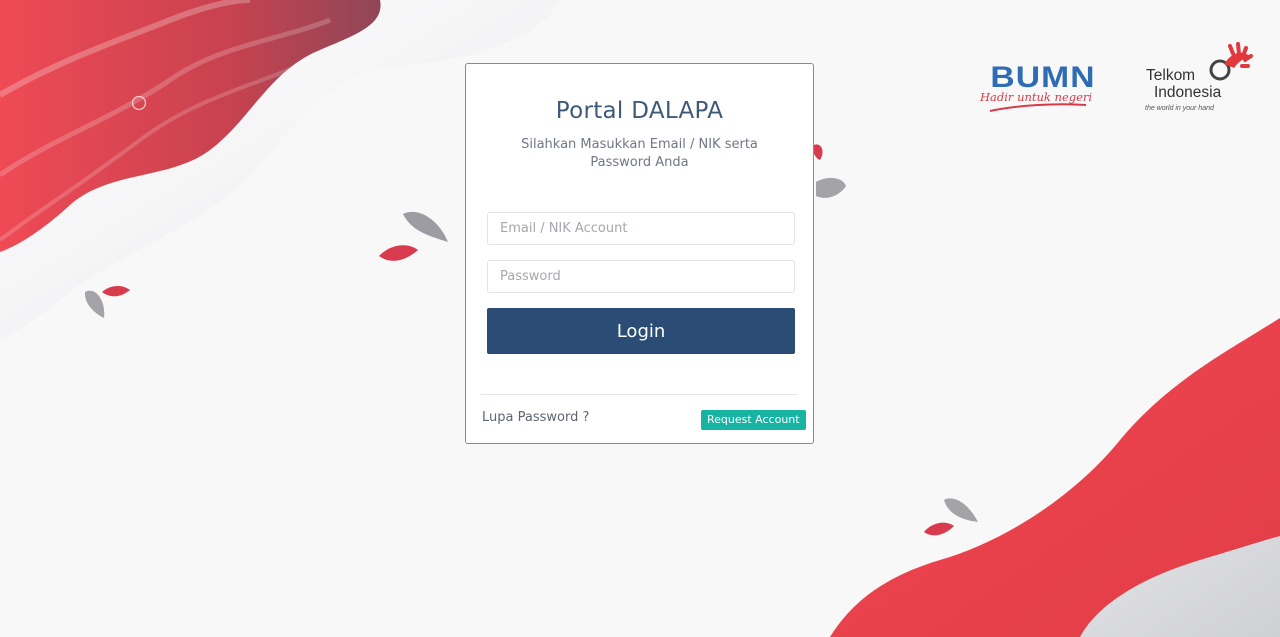  I want to click on telkom-logo-tagline: the world in your hand, so click(1179, 108).